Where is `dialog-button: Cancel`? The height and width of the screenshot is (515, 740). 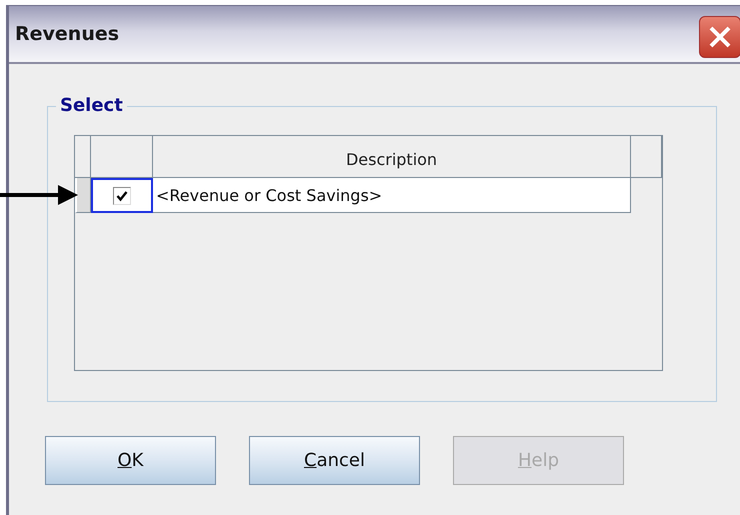 dialog-button: Cancel is located at coordinates (334, 460).